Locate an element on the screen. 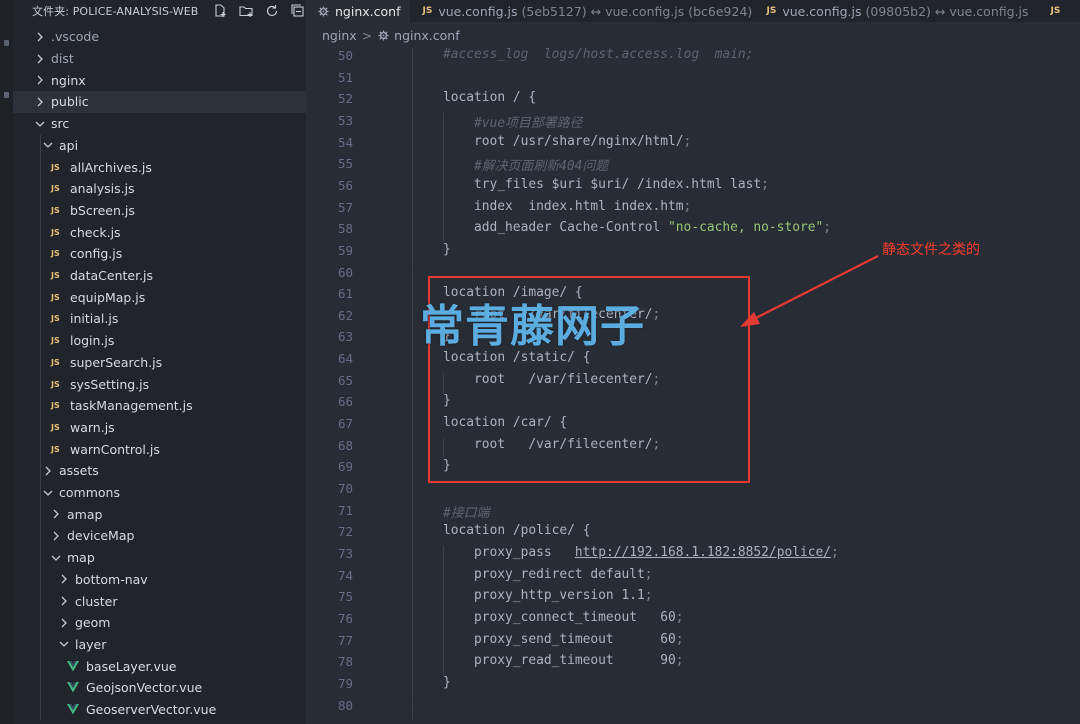  tab-suffix: (5eb5127) ↔ vue.config.js (bc6e924) is located at coordinates (637, 11).